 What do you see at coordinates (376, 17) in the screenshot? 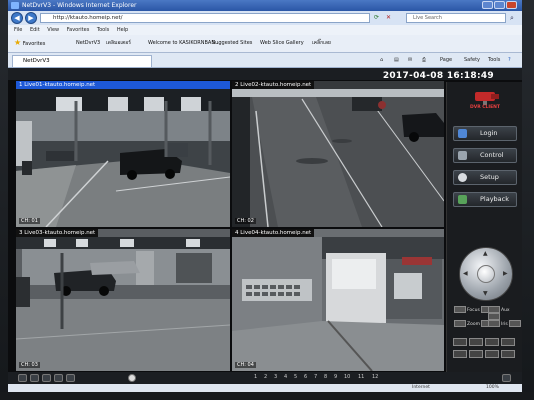
I see `refresh-icon: ⟳` at bounding box center [376, 17].